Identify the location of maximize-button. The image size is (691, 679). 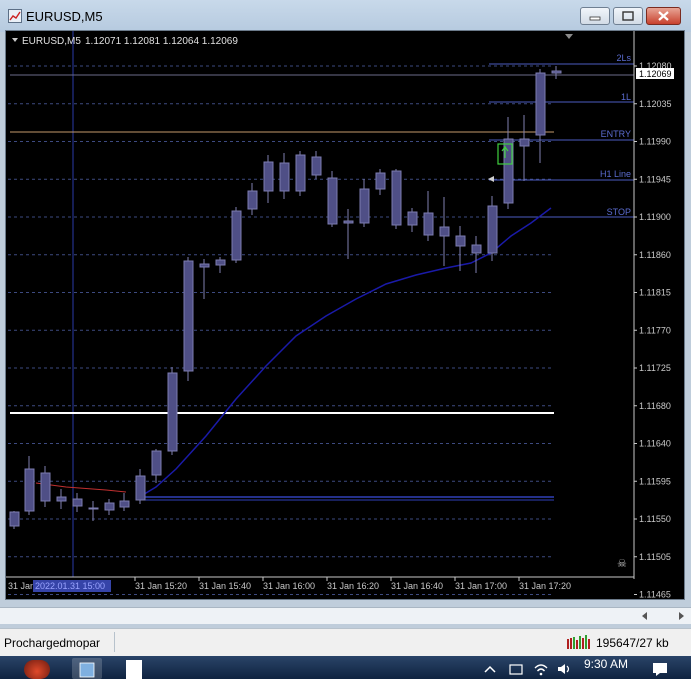
(628, 16).